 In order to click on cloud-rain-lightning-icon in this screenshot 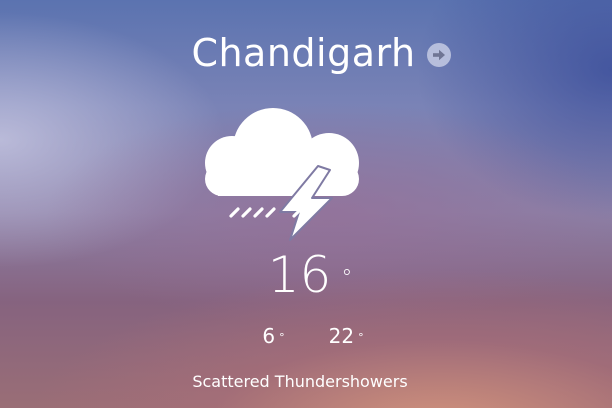, I will do `click(282, 174)`.